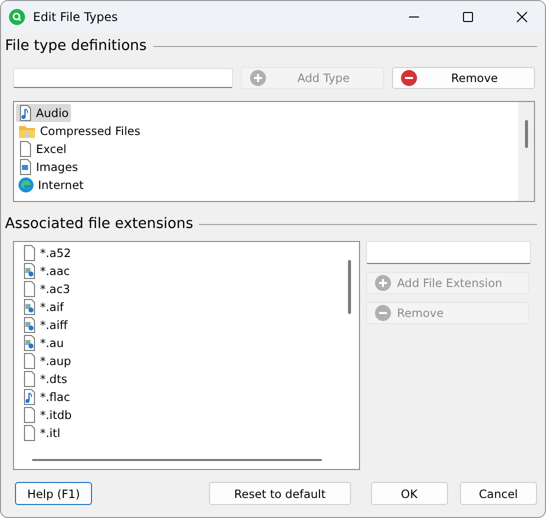 The image size is (546, 518). I want to click on reset-button: Reset to default, so click(280, 493).